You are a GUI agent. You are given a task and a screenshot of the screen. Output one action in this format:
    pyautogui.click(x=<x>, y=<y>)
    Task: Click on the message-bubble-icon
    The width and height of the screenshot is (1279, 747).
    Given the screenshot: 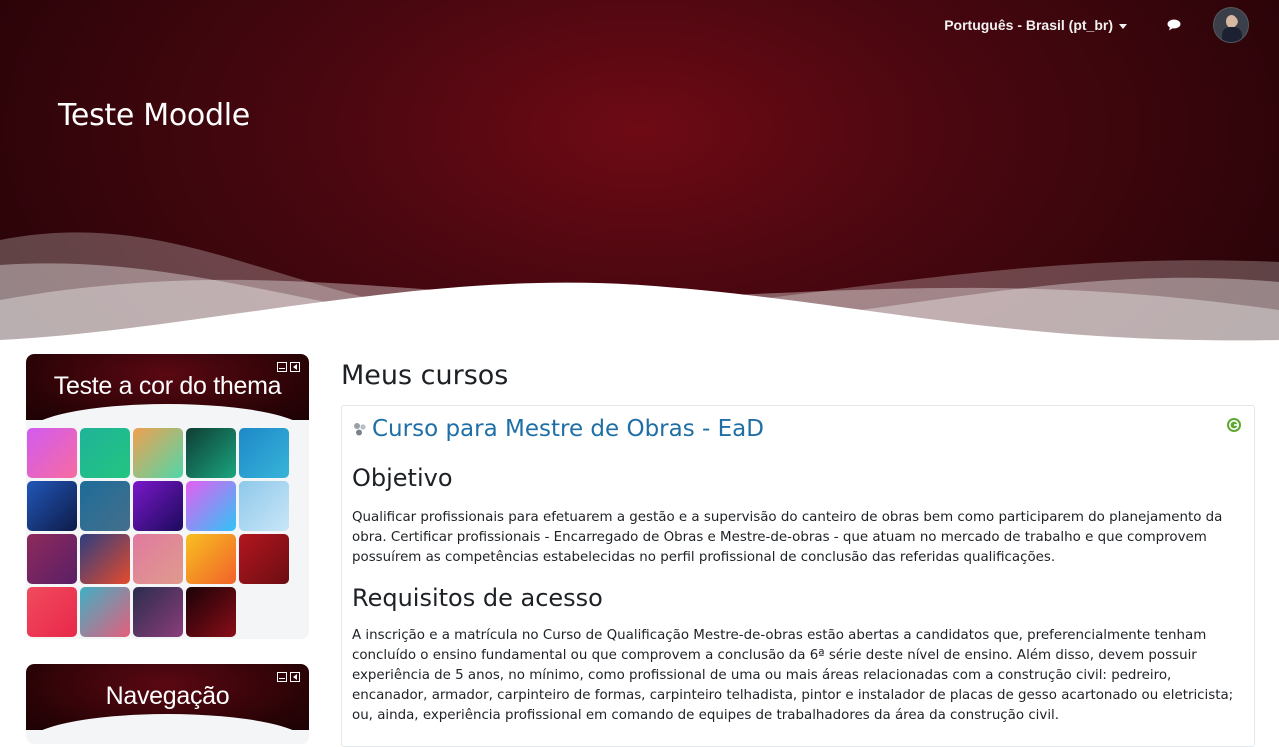 What is the action you would take?
    pyautogui.click(x=1175, y=25)
    